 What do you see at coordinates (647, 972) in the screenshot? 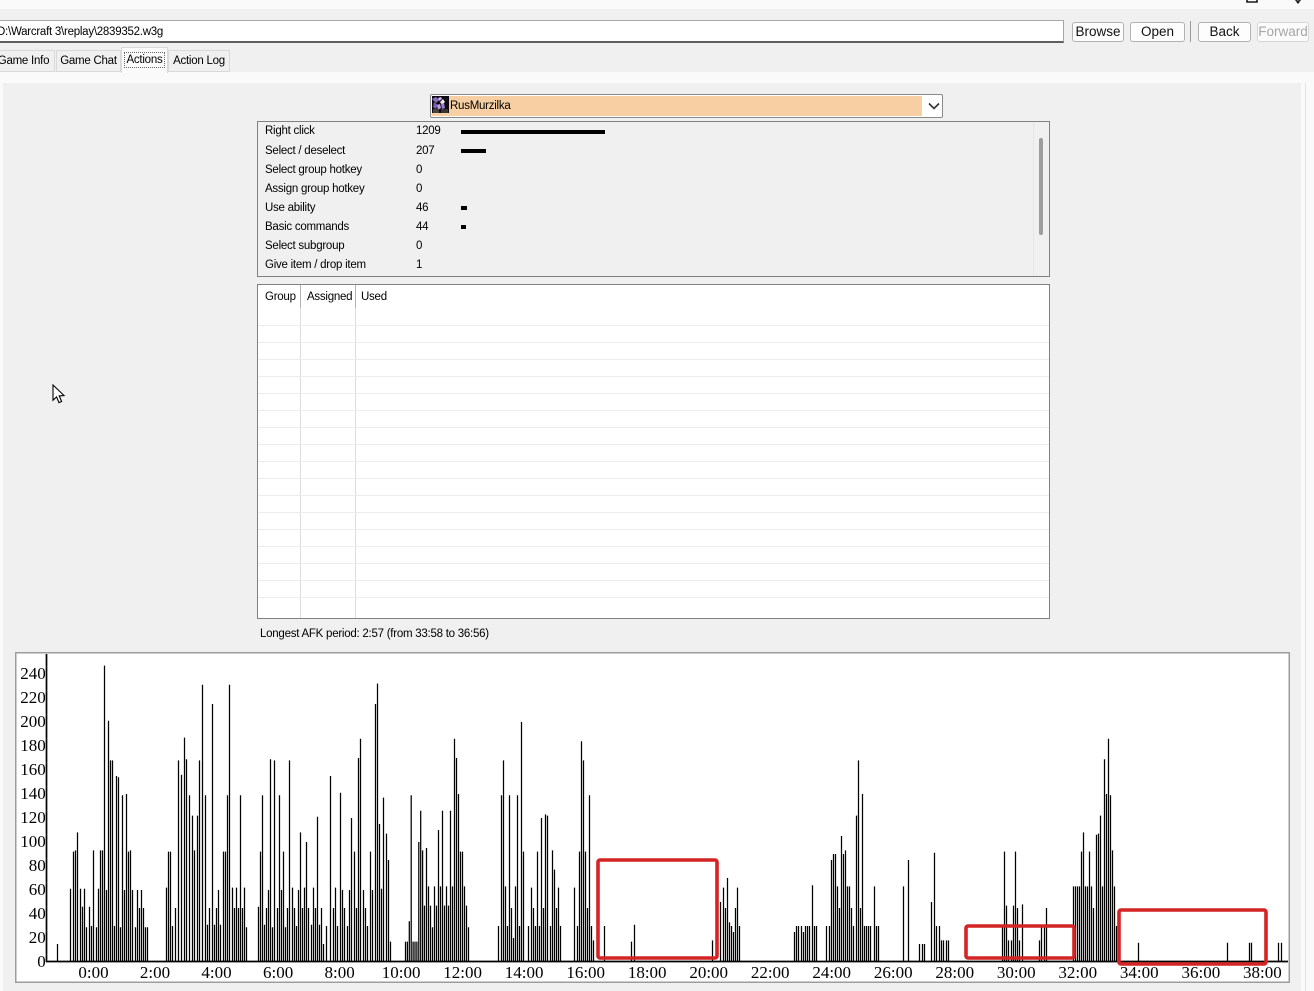
I see `svg-text: 18:00` at bounding box center [647, 972].